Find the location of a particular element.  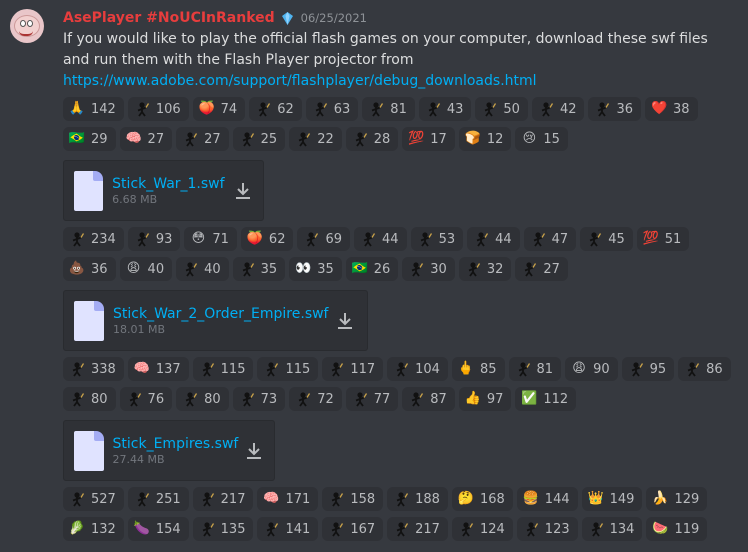

reaction-button: 135 is located at coordinates (223, 529).